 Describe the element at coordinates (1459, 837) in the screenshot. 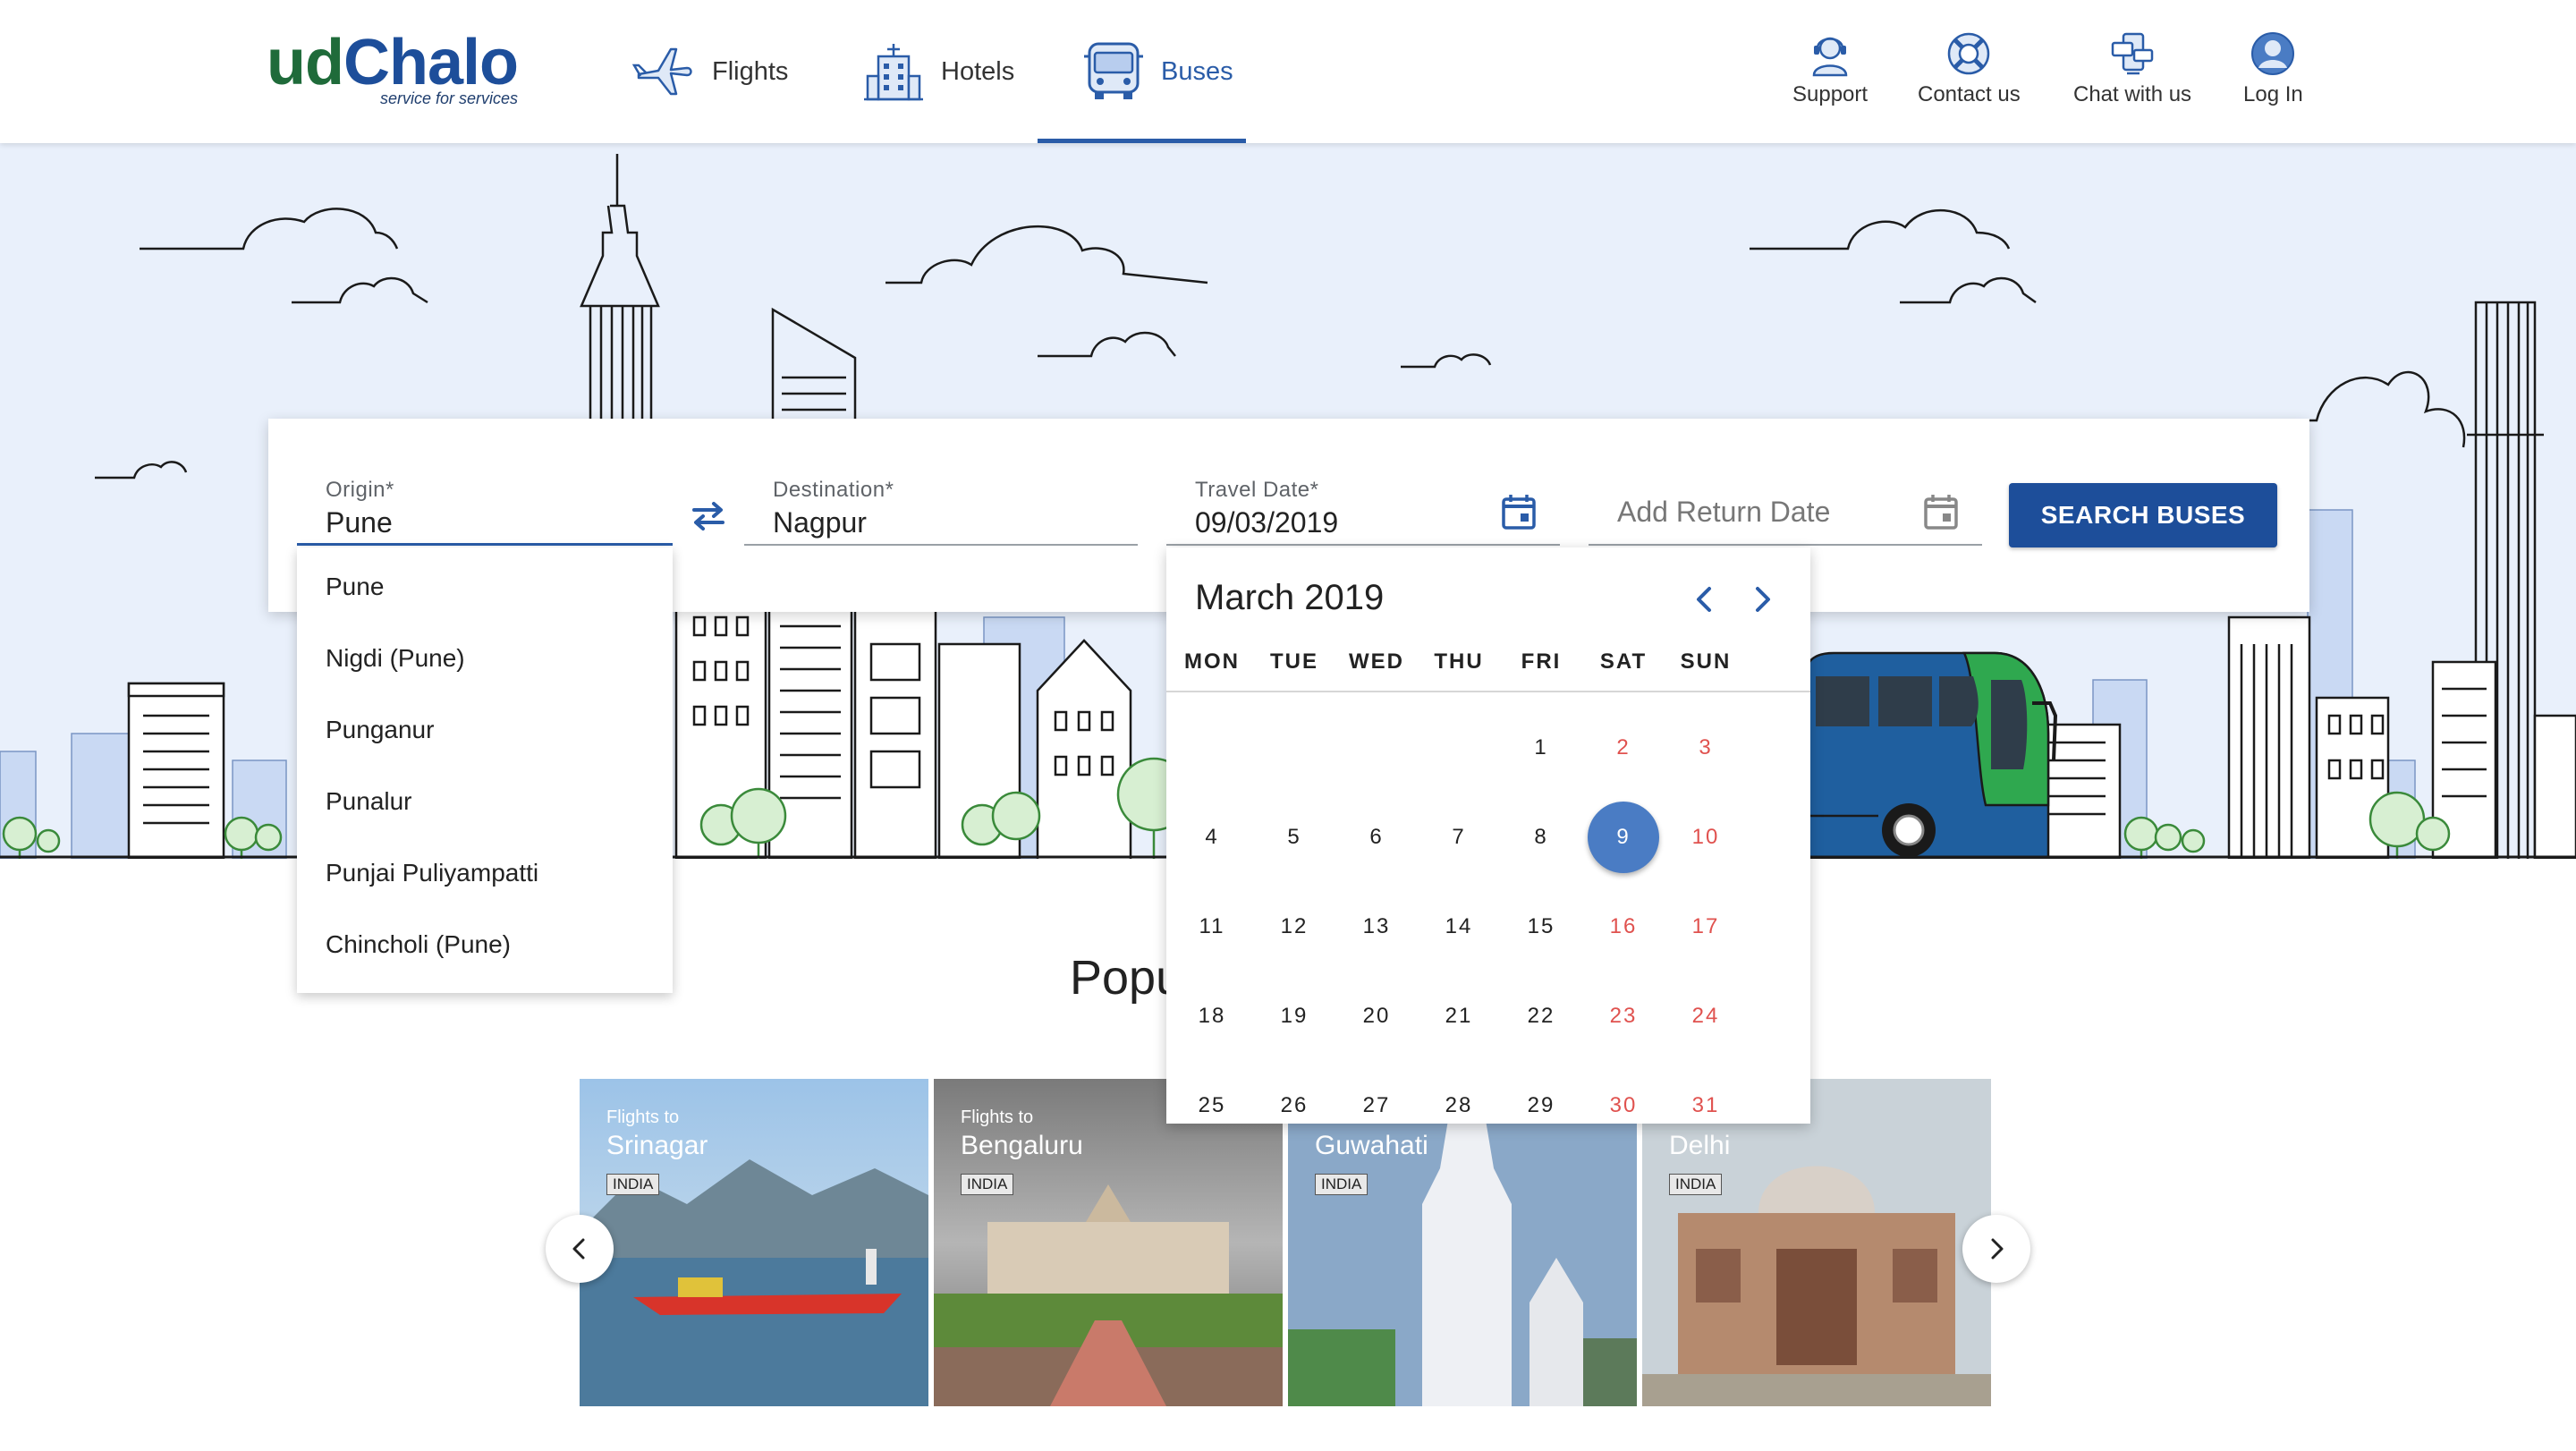

I see `calendar-day: 7` at that location.